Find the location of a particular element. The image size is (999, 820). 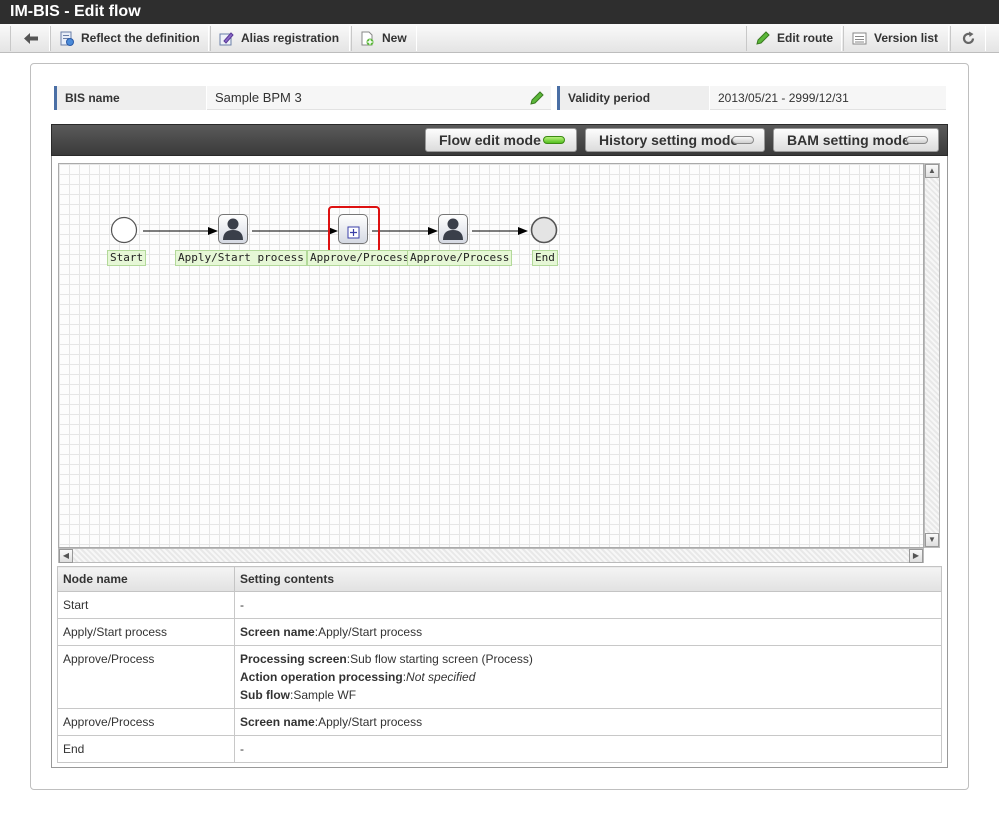

table-row: Start - is located at coordinates (499, 605).